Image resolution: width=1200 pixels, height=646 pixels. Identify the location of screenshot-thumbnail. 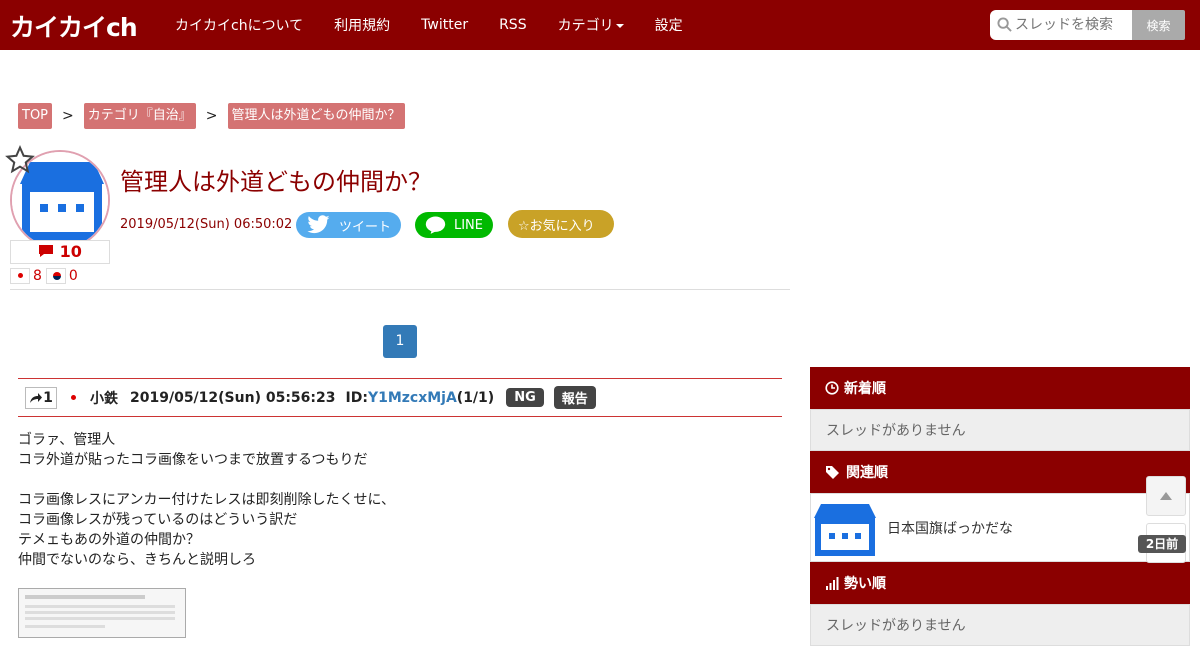
(100, 611).